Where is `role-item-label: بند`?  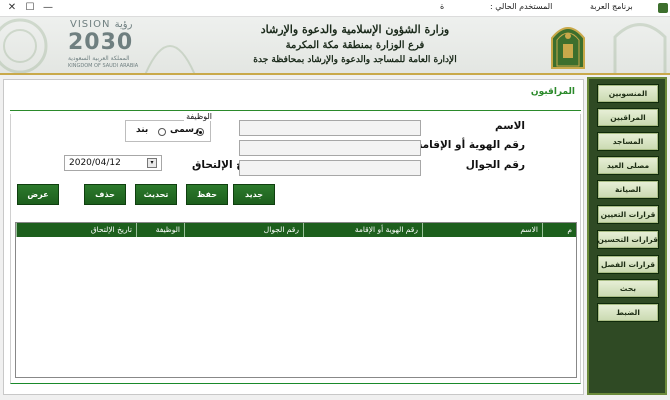 role-item-label: بند is located at coordinates (142, 130).